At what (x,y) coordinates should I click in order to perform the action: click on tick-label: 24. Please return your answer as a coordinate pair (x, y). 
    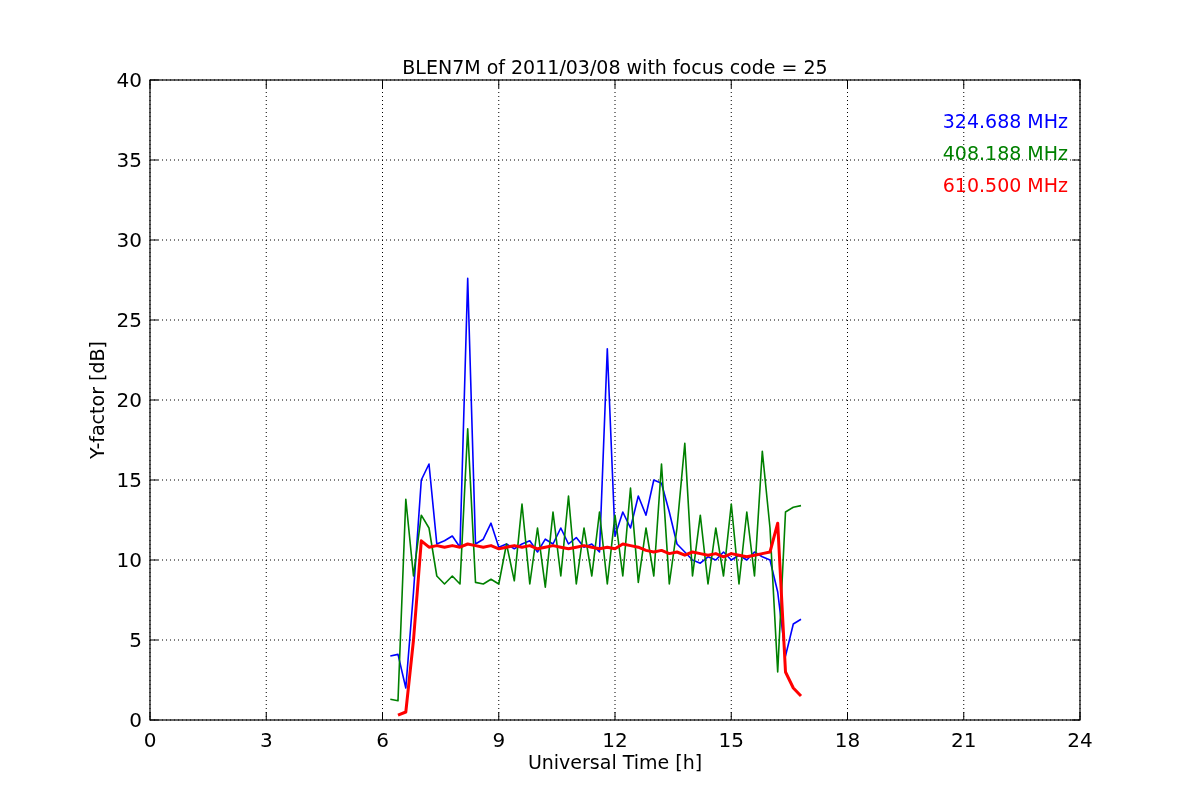
    Looking at the image, I should click on (1080, 740).